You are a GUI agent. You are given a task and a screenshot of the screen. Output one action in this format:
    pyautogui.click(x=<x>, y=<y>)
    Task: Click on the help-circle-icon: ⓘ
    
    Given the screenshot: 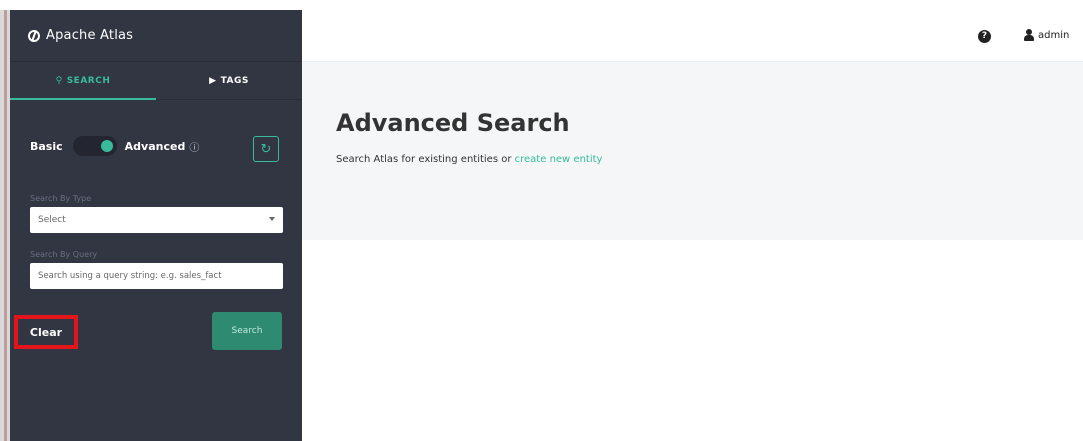 What is the action you would take?
    pyautogui.click(x=194, y=146)
    